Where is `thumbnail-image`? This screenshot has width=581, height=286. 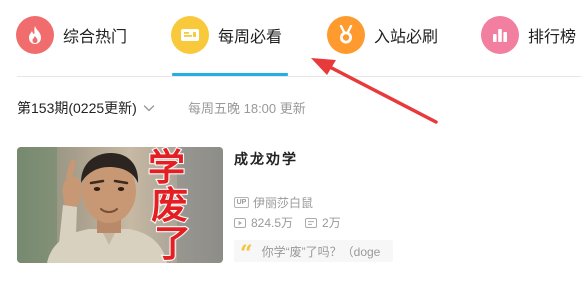
thumbnail-image is located at coordinates (120, 205).